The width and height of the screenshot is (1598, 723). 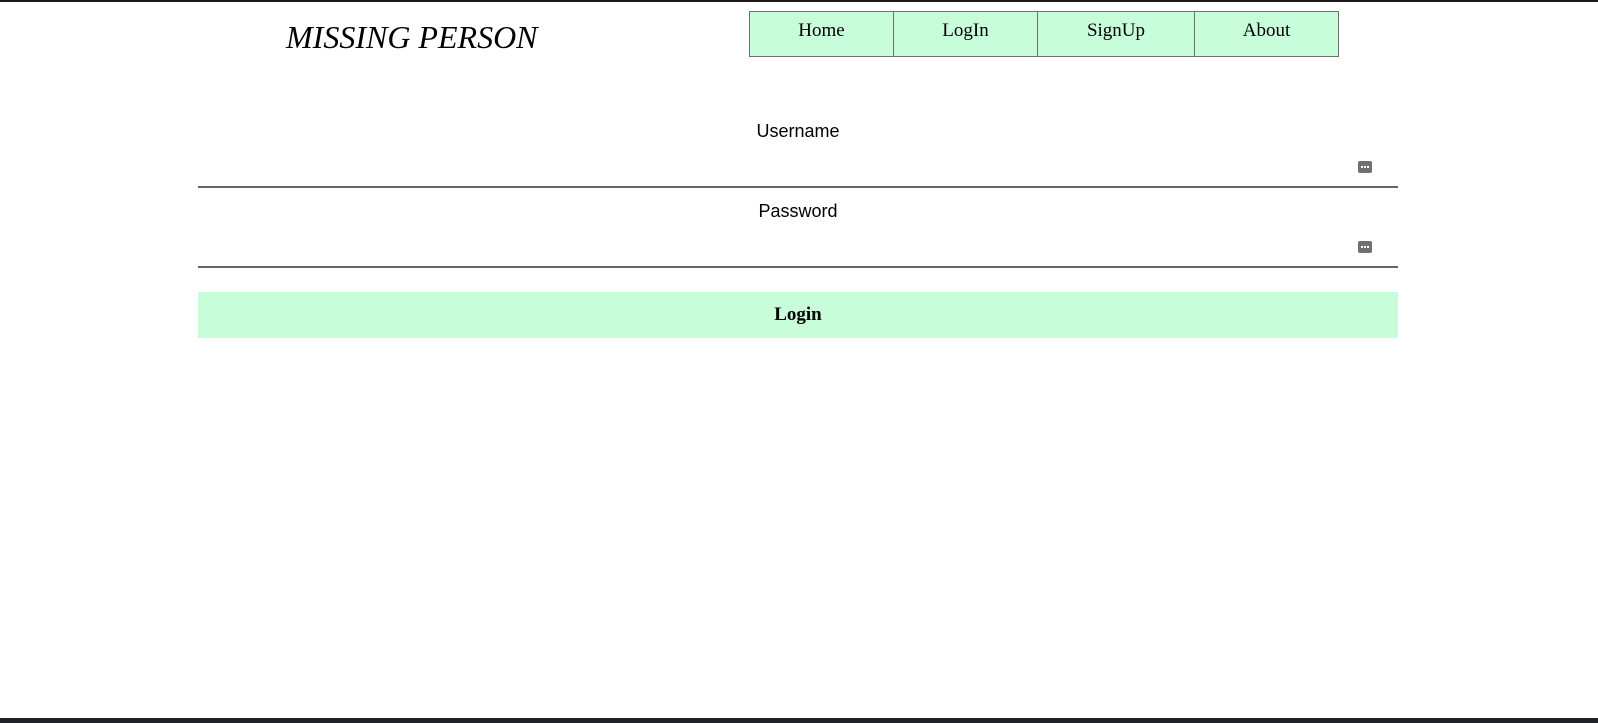 I want to click on username-input, so click(x=798, y=167).